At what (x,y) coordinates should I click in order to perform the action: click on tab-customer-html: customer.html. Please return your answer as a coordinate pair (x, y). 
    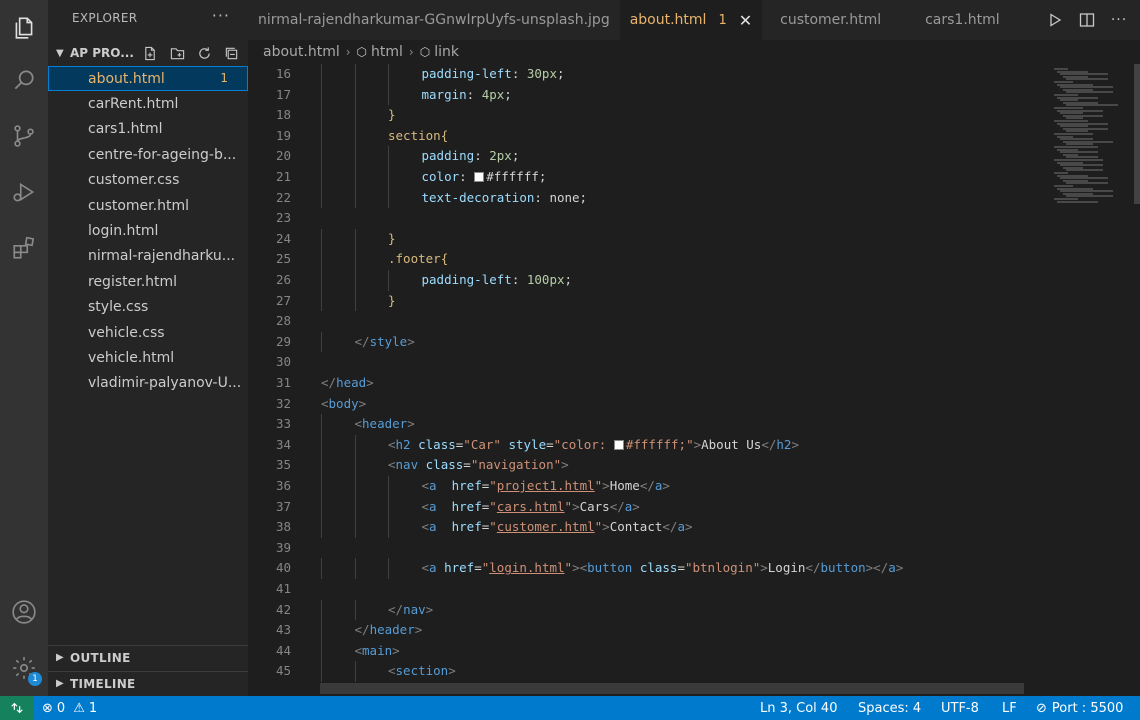
    Looking at the image, I should click on (826, 20).